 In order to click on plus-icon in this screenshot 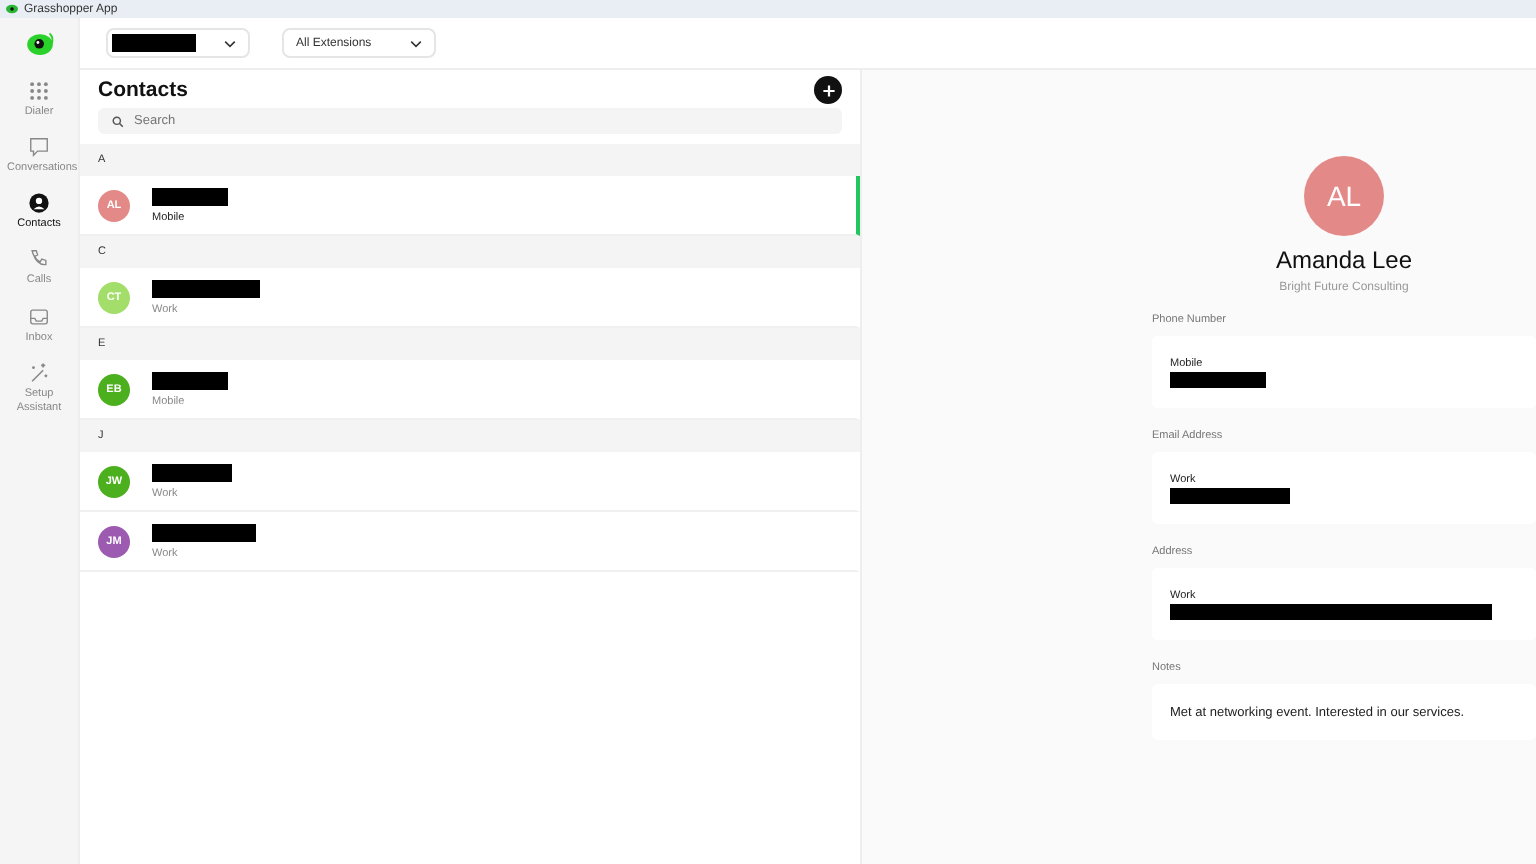, I will do `click(828, 90)`.